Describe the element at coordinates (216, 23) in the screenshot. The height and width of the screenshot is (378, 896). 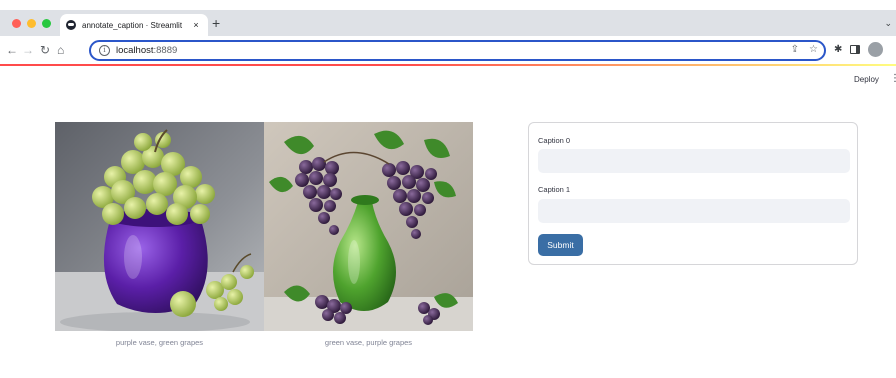
I see `new-tab-button: +` at that location.